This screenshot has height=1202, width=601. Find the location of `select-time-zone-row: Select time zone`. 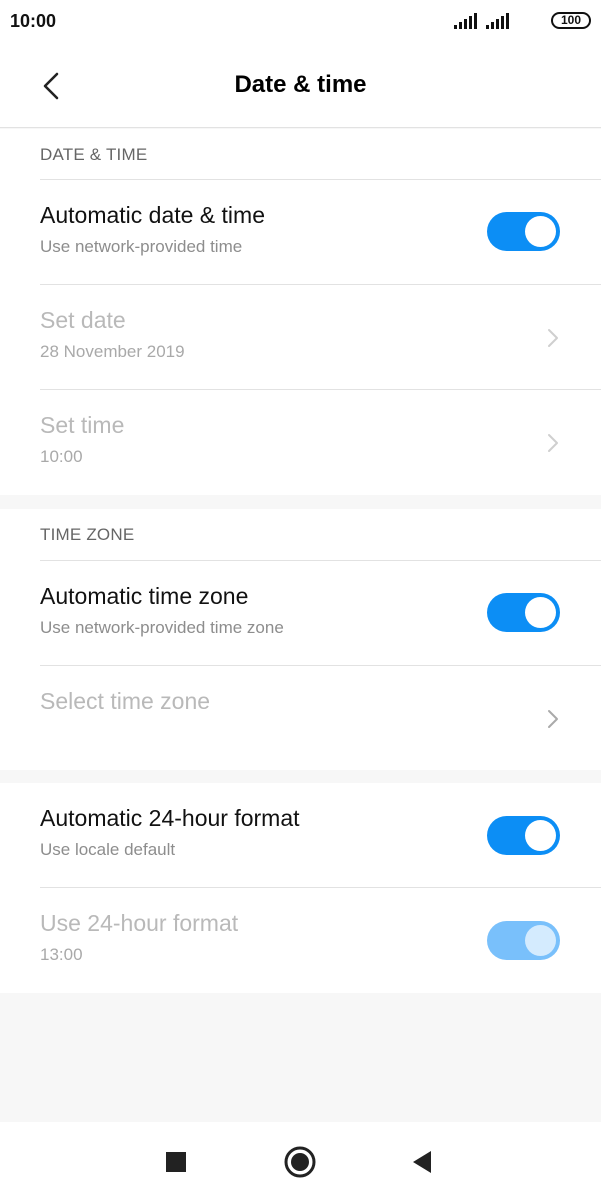

select-time-zone-row: Select time zone is located at coordinates (300, 718).